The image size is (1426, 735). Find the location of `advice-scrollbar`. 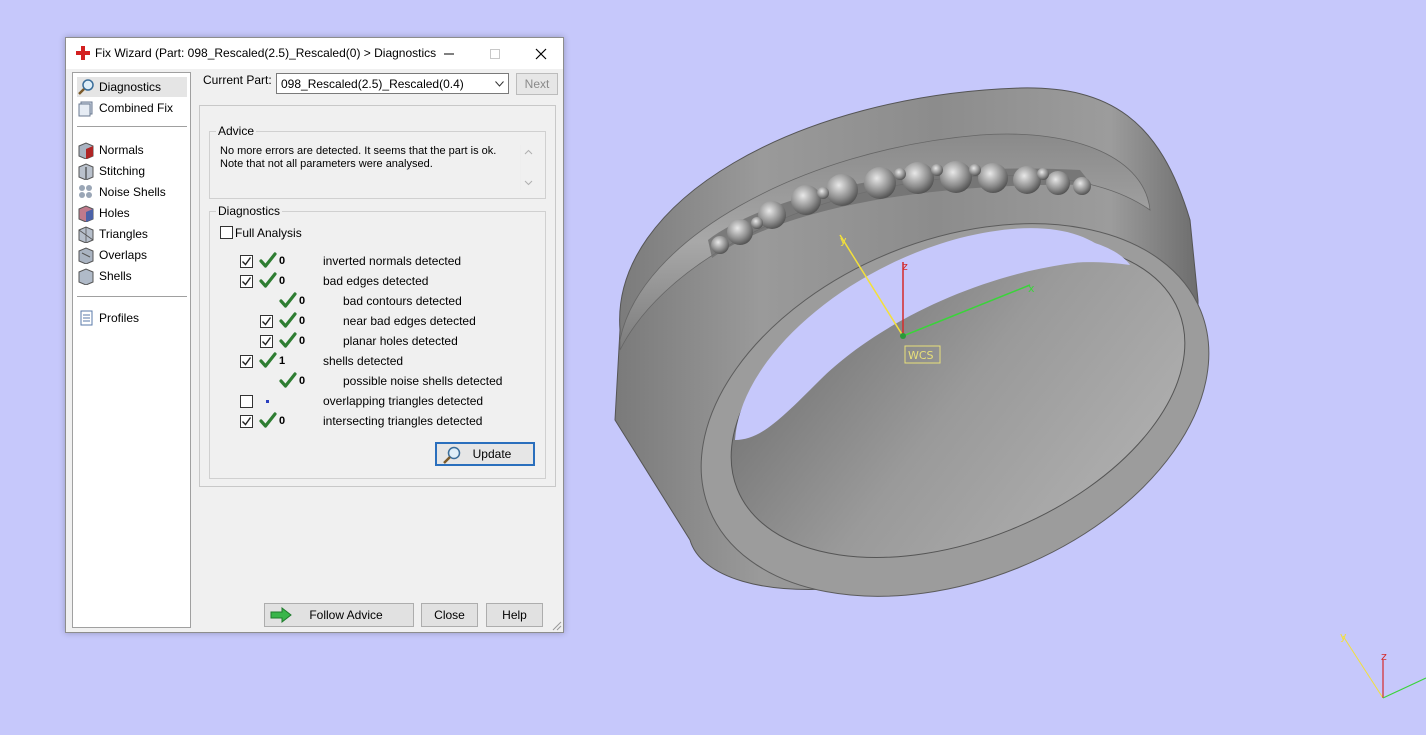

advice-scrollbar is located at coordinates (527, 167).